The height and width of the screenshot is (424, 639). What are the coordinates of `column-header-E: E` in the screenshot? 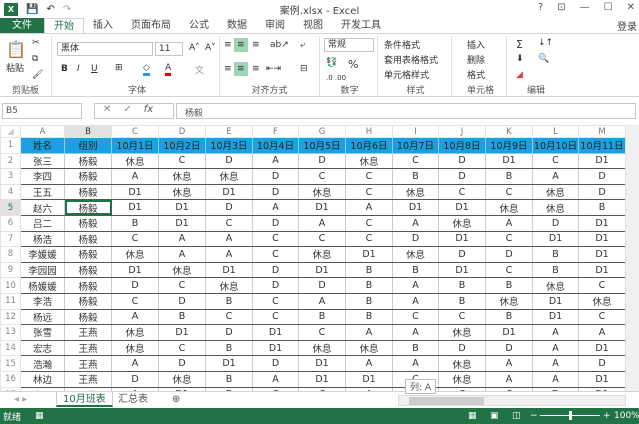 It's located at (229, 131).